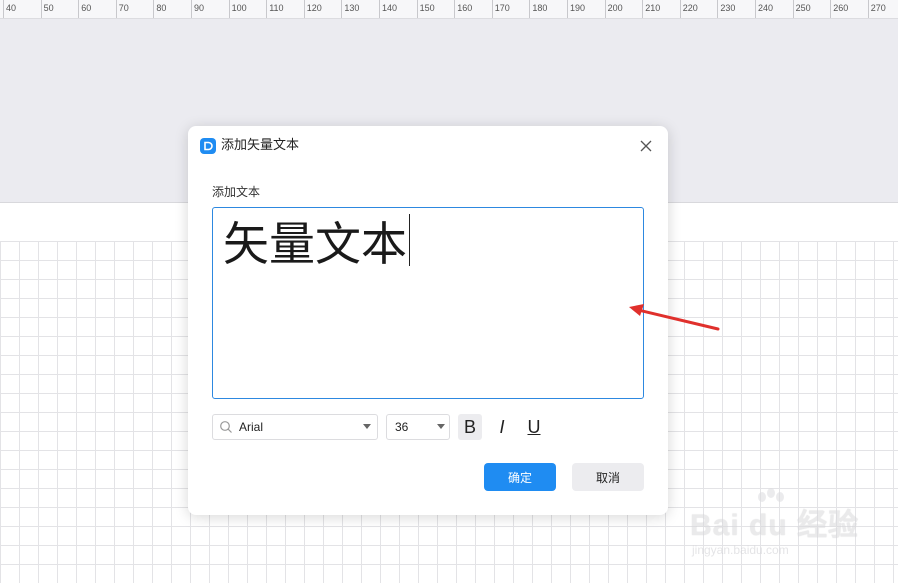 This screenshot has height=583, width=898. Describe the element at coordinates (728, 8) in the screenshot. I see `ruler-label: 230` at that location.